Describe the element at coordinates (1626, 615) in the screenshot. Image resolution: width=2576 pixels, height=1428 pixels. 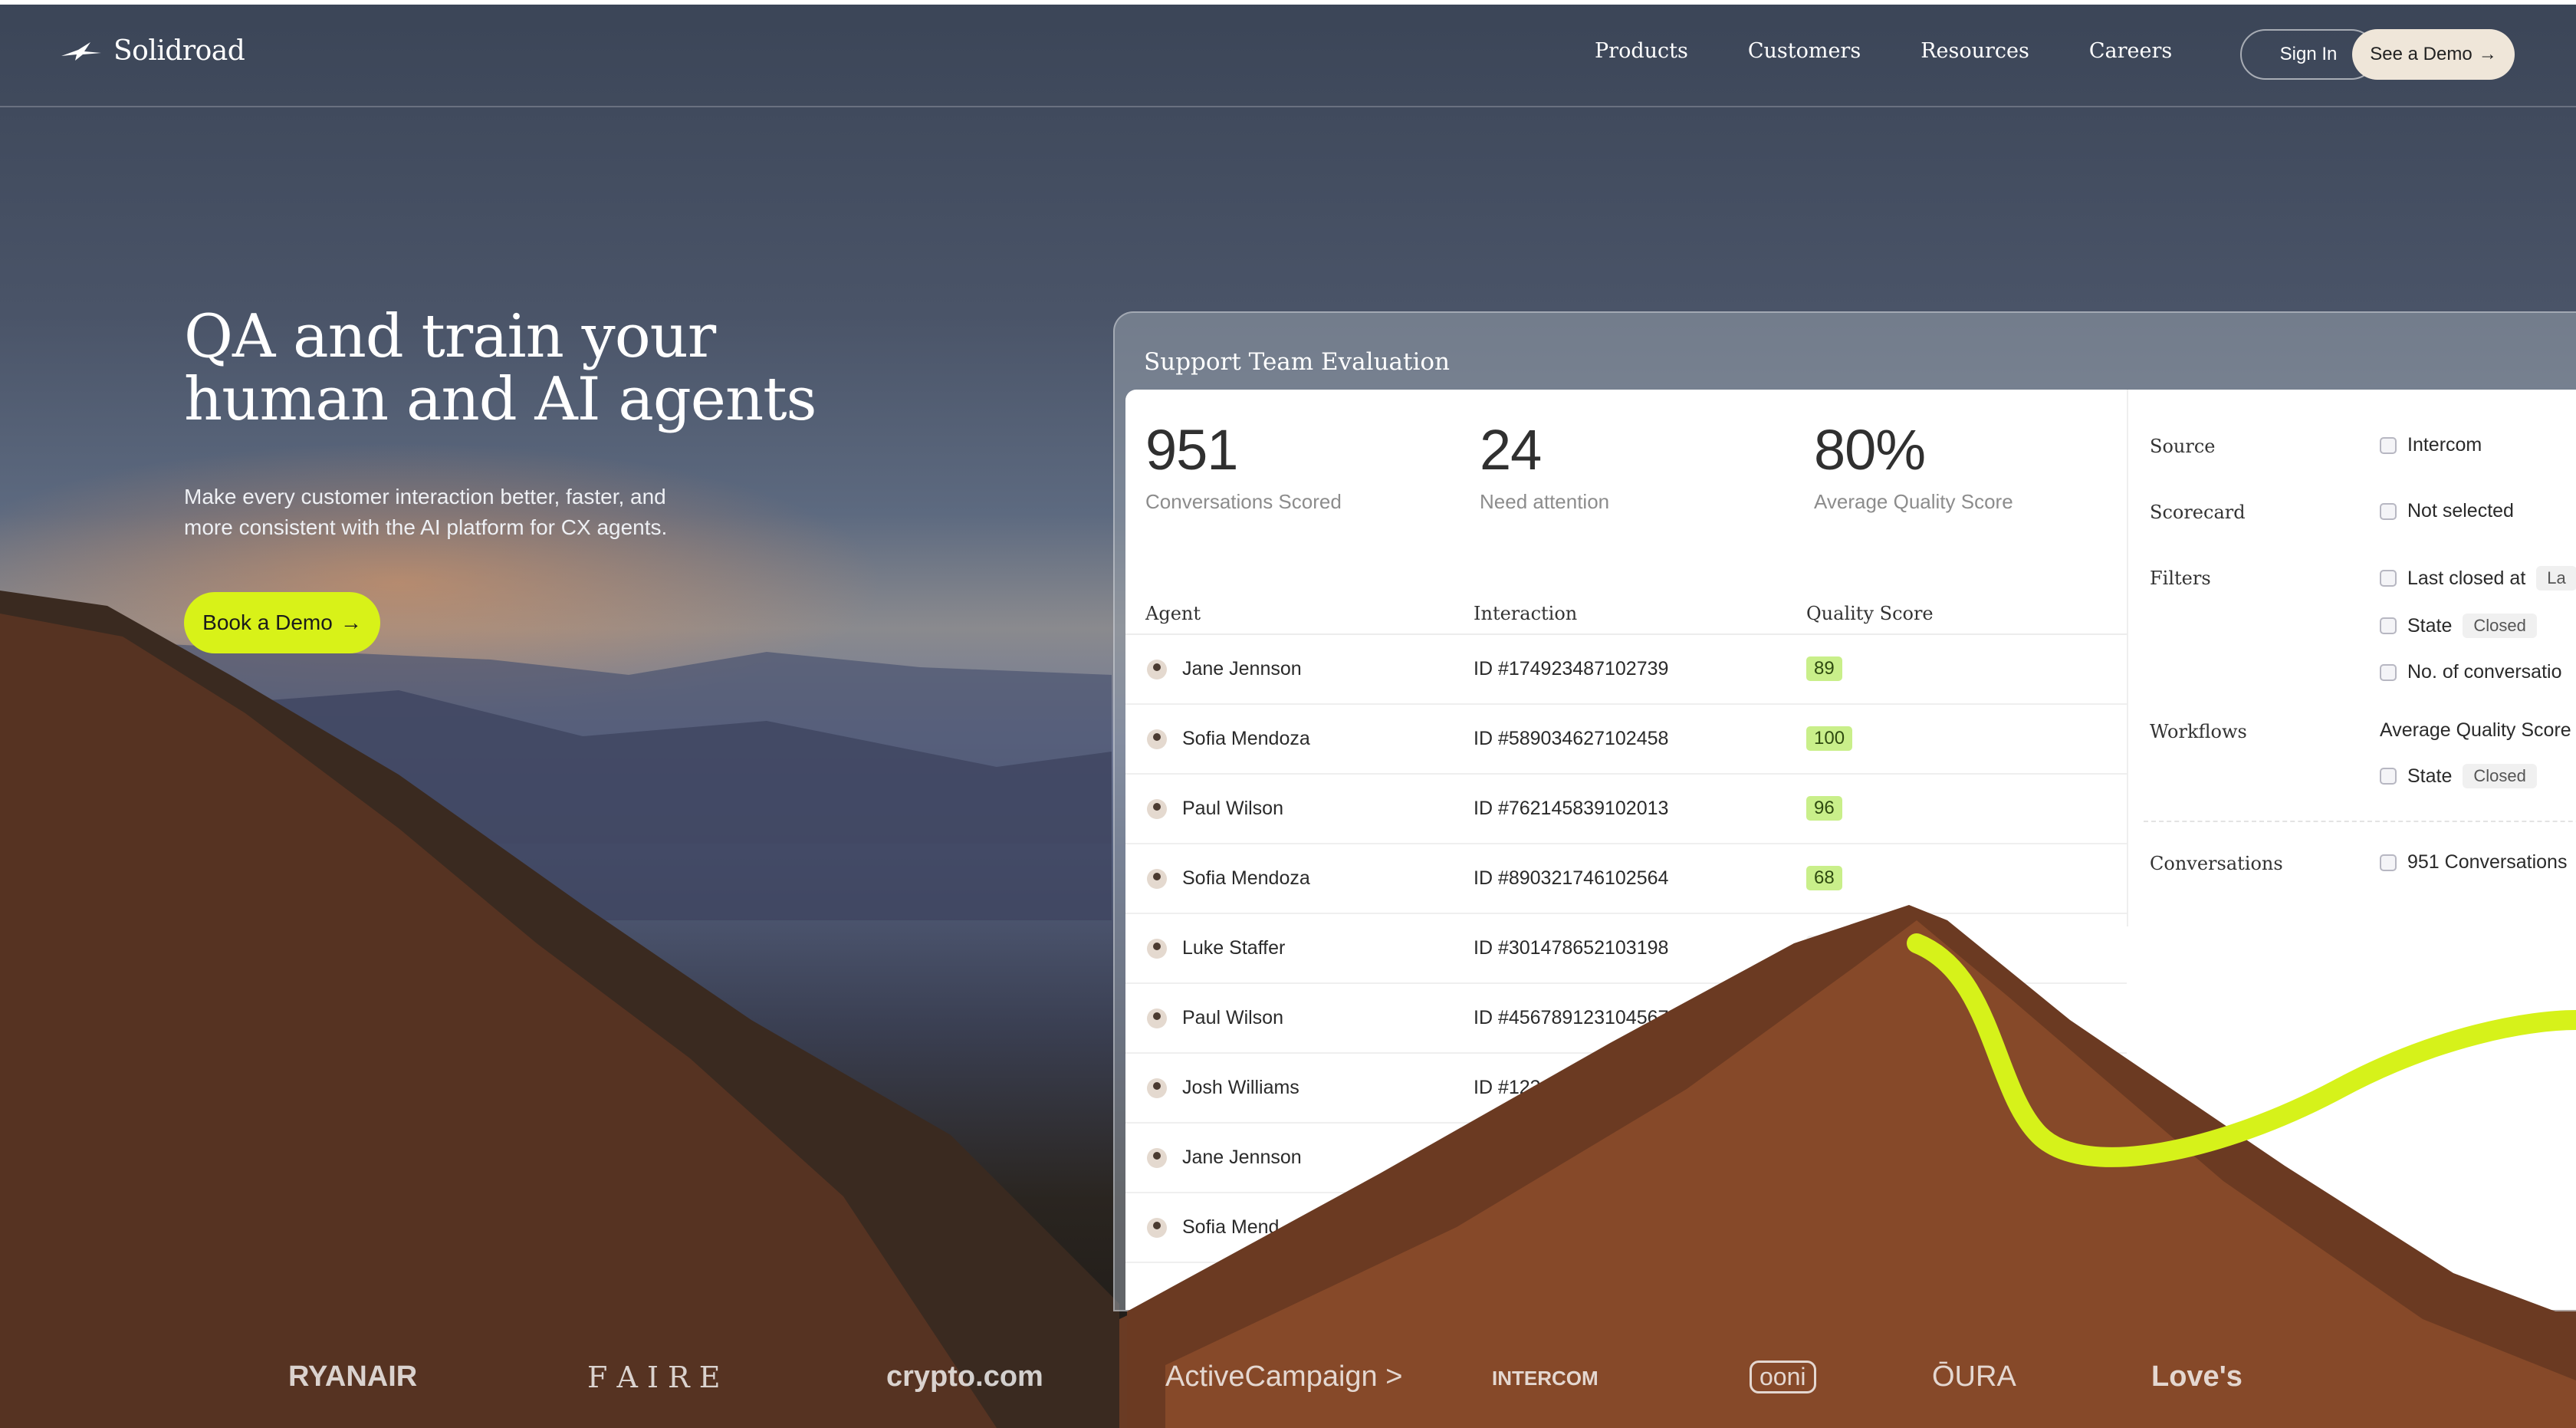
I see `table-header: Agent Interaction Quality Score` at that location.